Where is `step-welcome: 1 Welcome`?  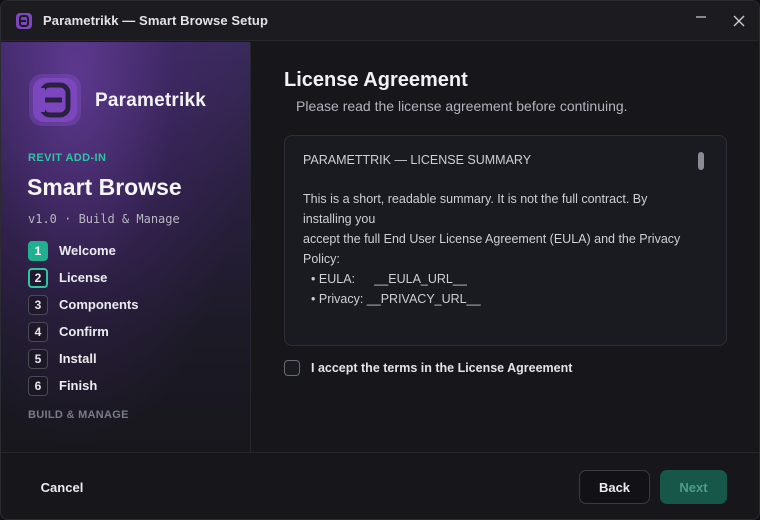
step-welcome: 1 Welcome is located at coordinates (133, 250).